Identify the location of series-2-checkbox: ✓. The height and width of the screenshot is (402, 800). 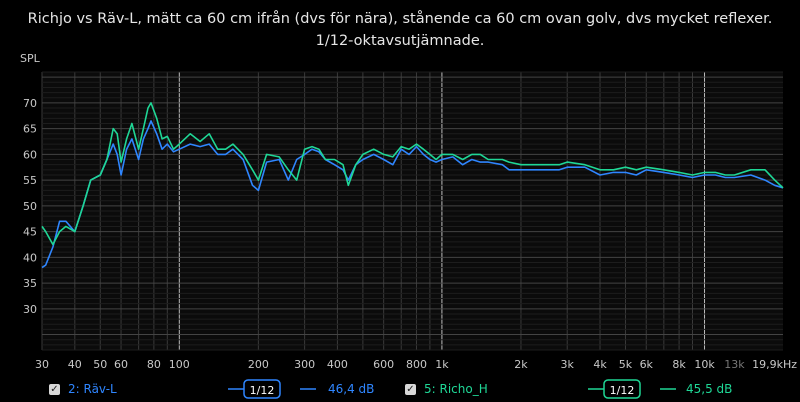
(410, 389).